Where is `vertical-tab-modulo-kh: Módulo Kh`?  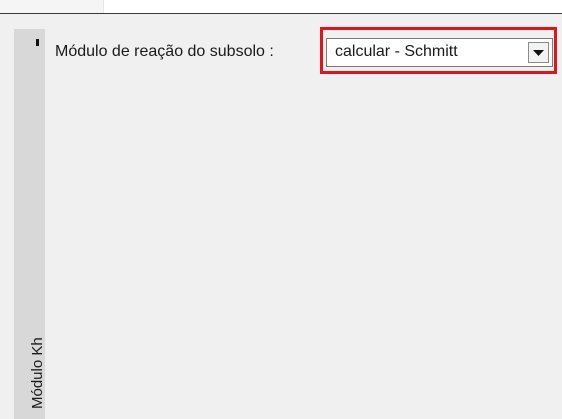 vertical-tab-modulo-kh: Módulo Kh is located at coordinates (30, 224).